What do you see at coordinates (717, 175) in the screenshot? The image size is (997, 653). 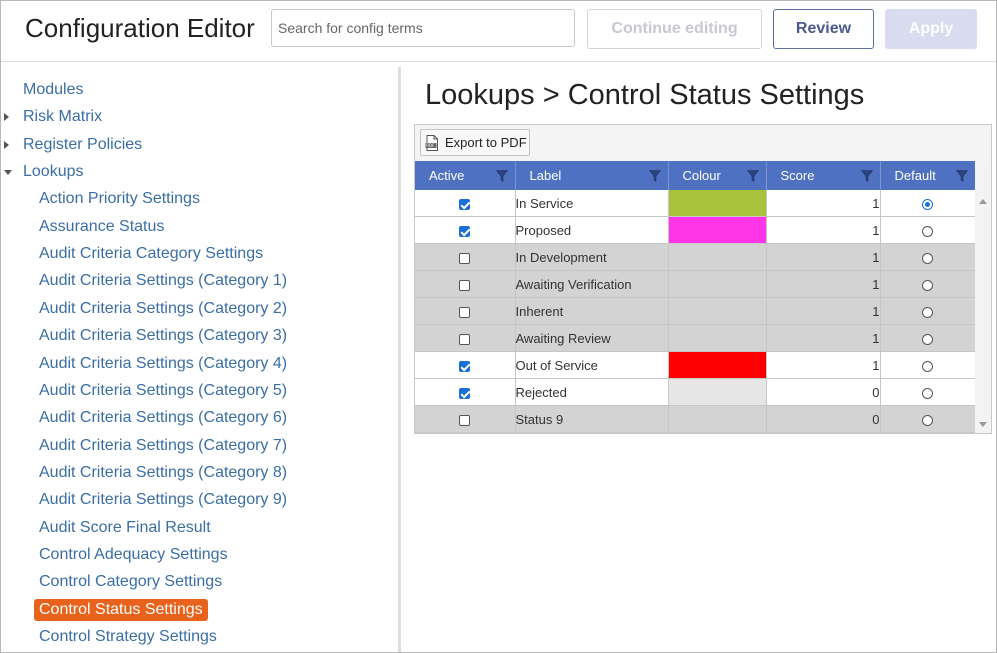 I see `column-header-colour: Colour` at bounding box center [717, 175].